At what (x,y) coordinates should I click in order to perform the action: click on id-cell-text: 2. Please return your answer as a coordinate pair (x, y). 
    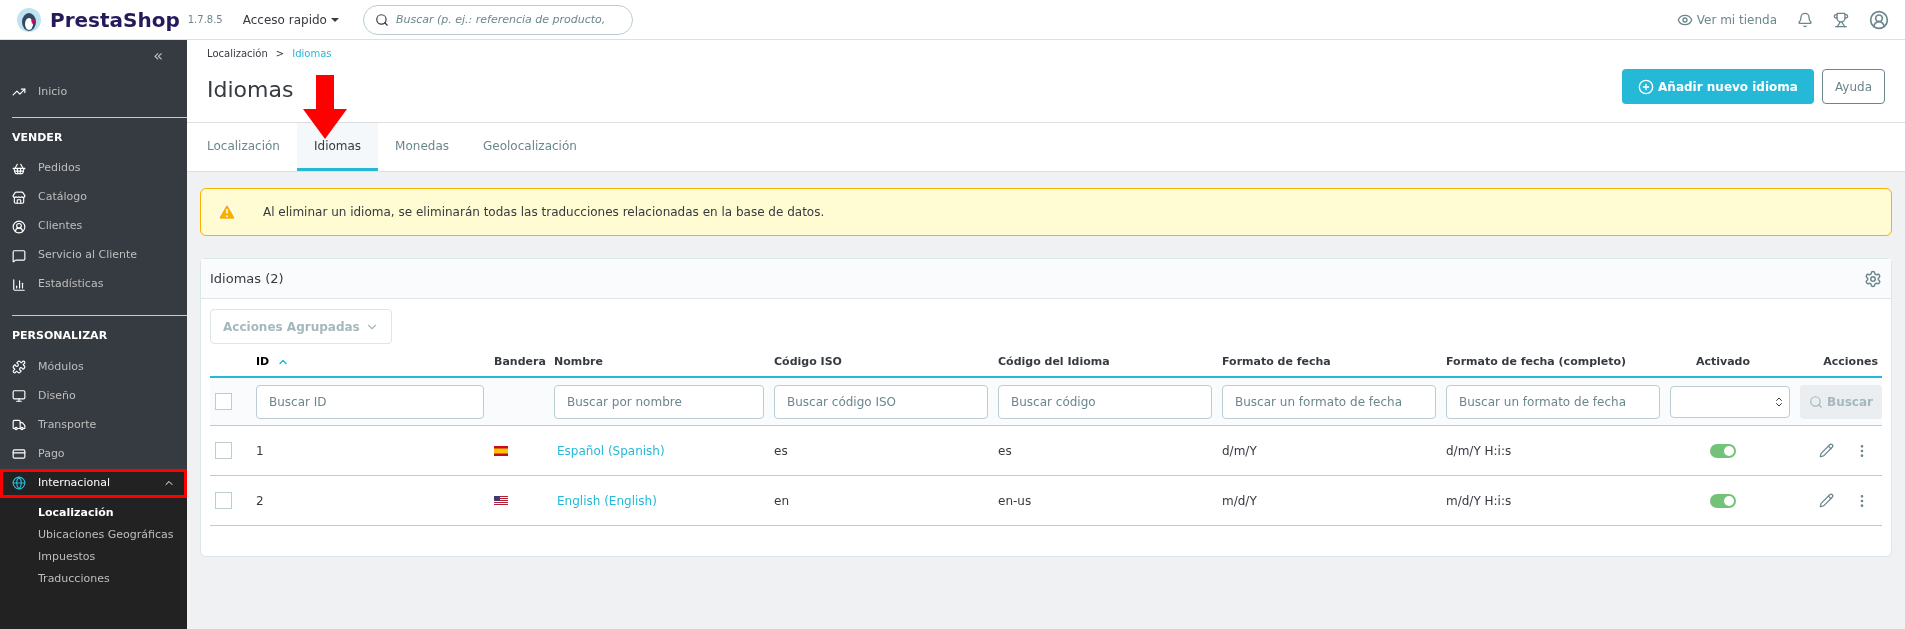
    Looking at the image, I should click on (260, 501).